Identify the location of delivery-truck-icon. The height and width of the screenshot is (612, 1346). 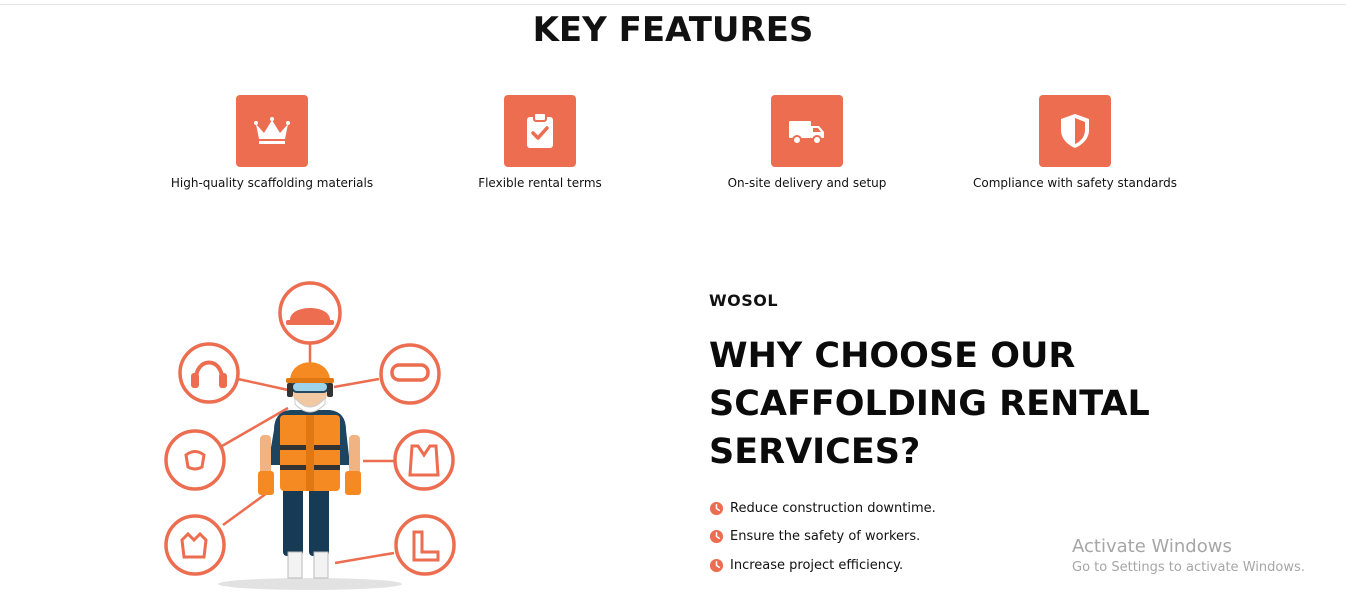
(807, 131).